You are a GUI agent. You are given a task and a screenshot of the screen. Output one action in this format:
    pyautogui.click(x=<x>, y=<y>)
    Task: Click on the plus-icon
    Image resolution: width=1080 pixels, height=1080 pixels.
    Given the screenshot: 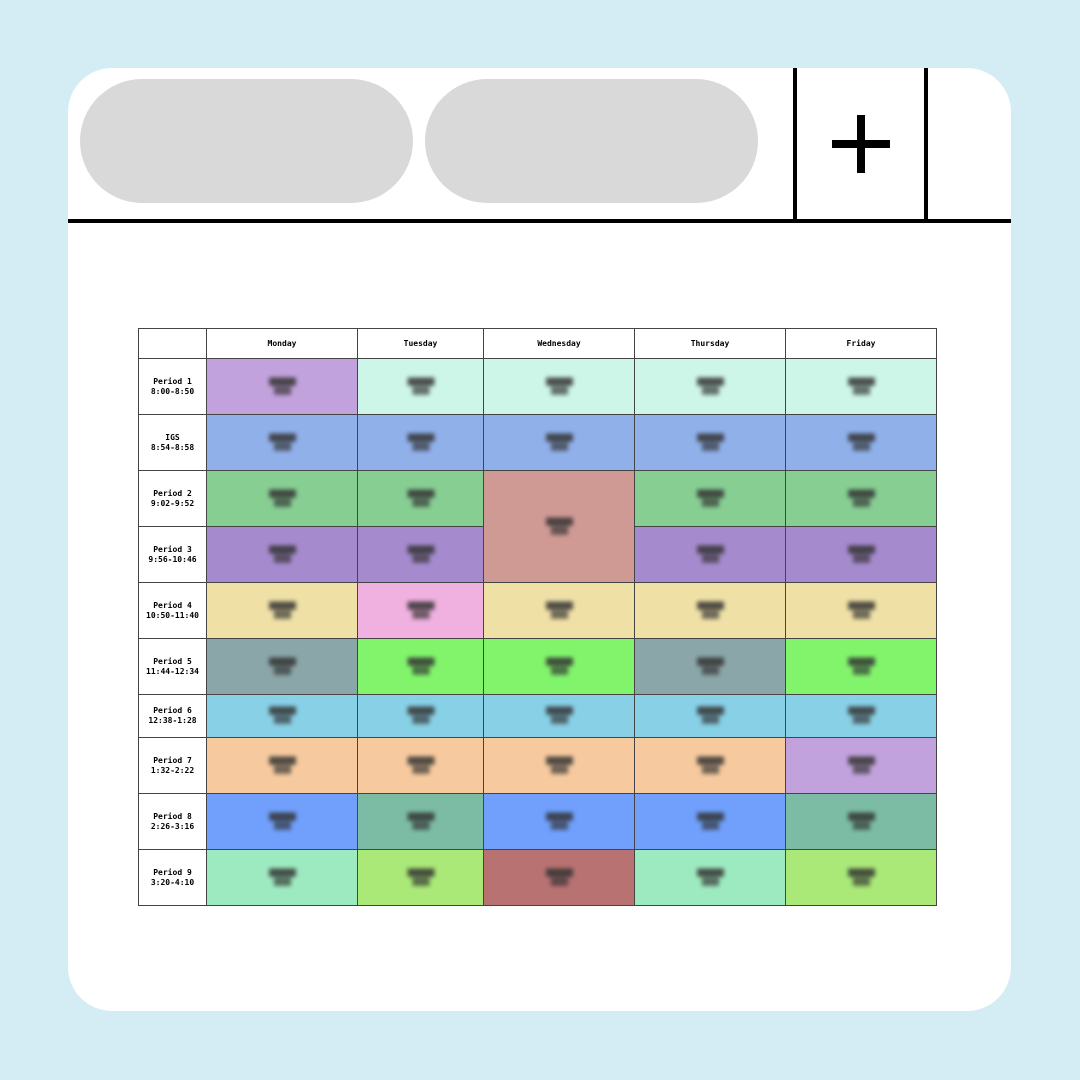 What is the action you would take?
    pyautogui.click(x=860, y=143)
    